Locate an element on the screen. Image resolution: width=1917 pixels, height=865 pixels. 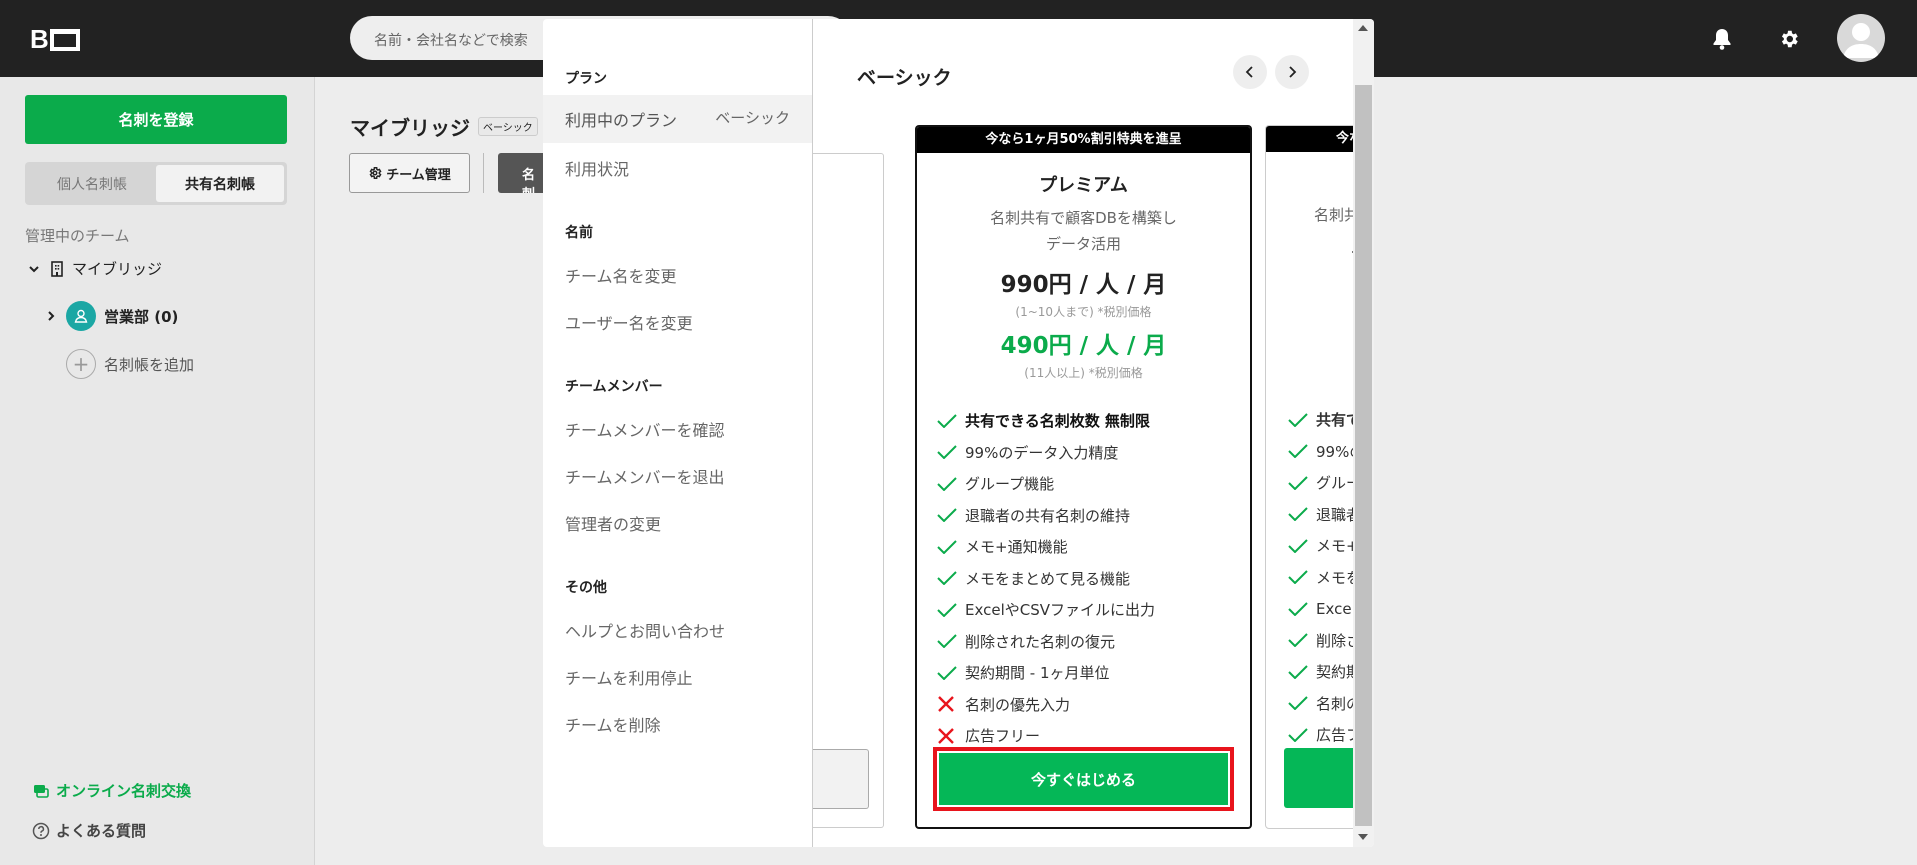
feature-text: 共有できる名刺枚数 無制限 is located at coordinates (1057, 421).